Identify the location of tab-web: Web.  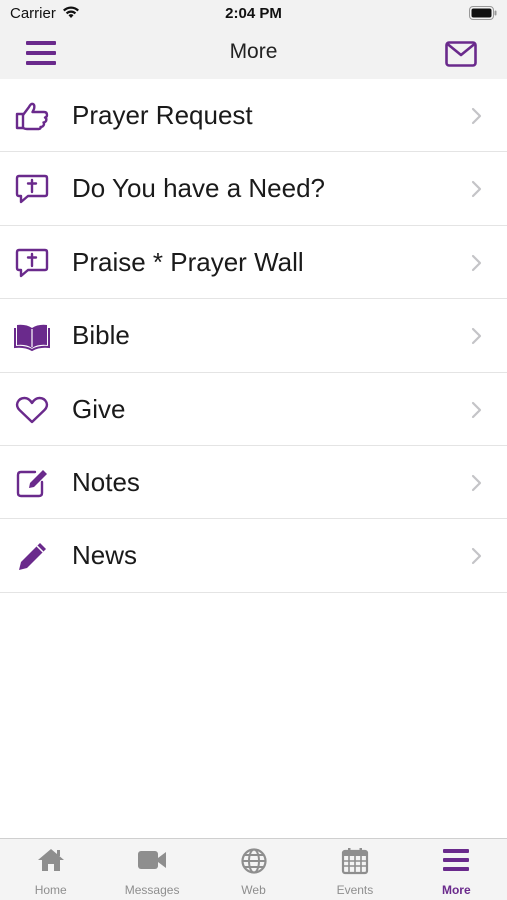
(253, 869).